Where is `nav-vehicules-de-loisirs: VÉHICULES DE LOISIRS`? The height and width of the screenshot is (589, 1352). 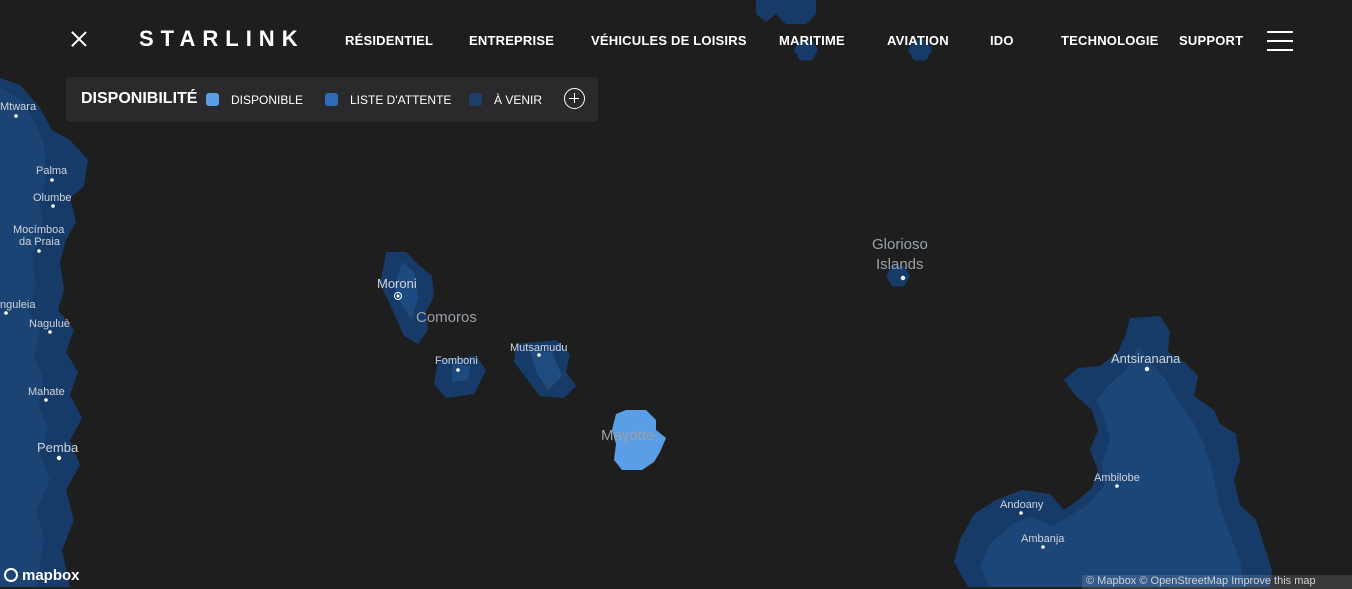 nav-vehicules-de-loisirs: VÉHICULES DE LOISIRS is located at coordinates (669, 40).